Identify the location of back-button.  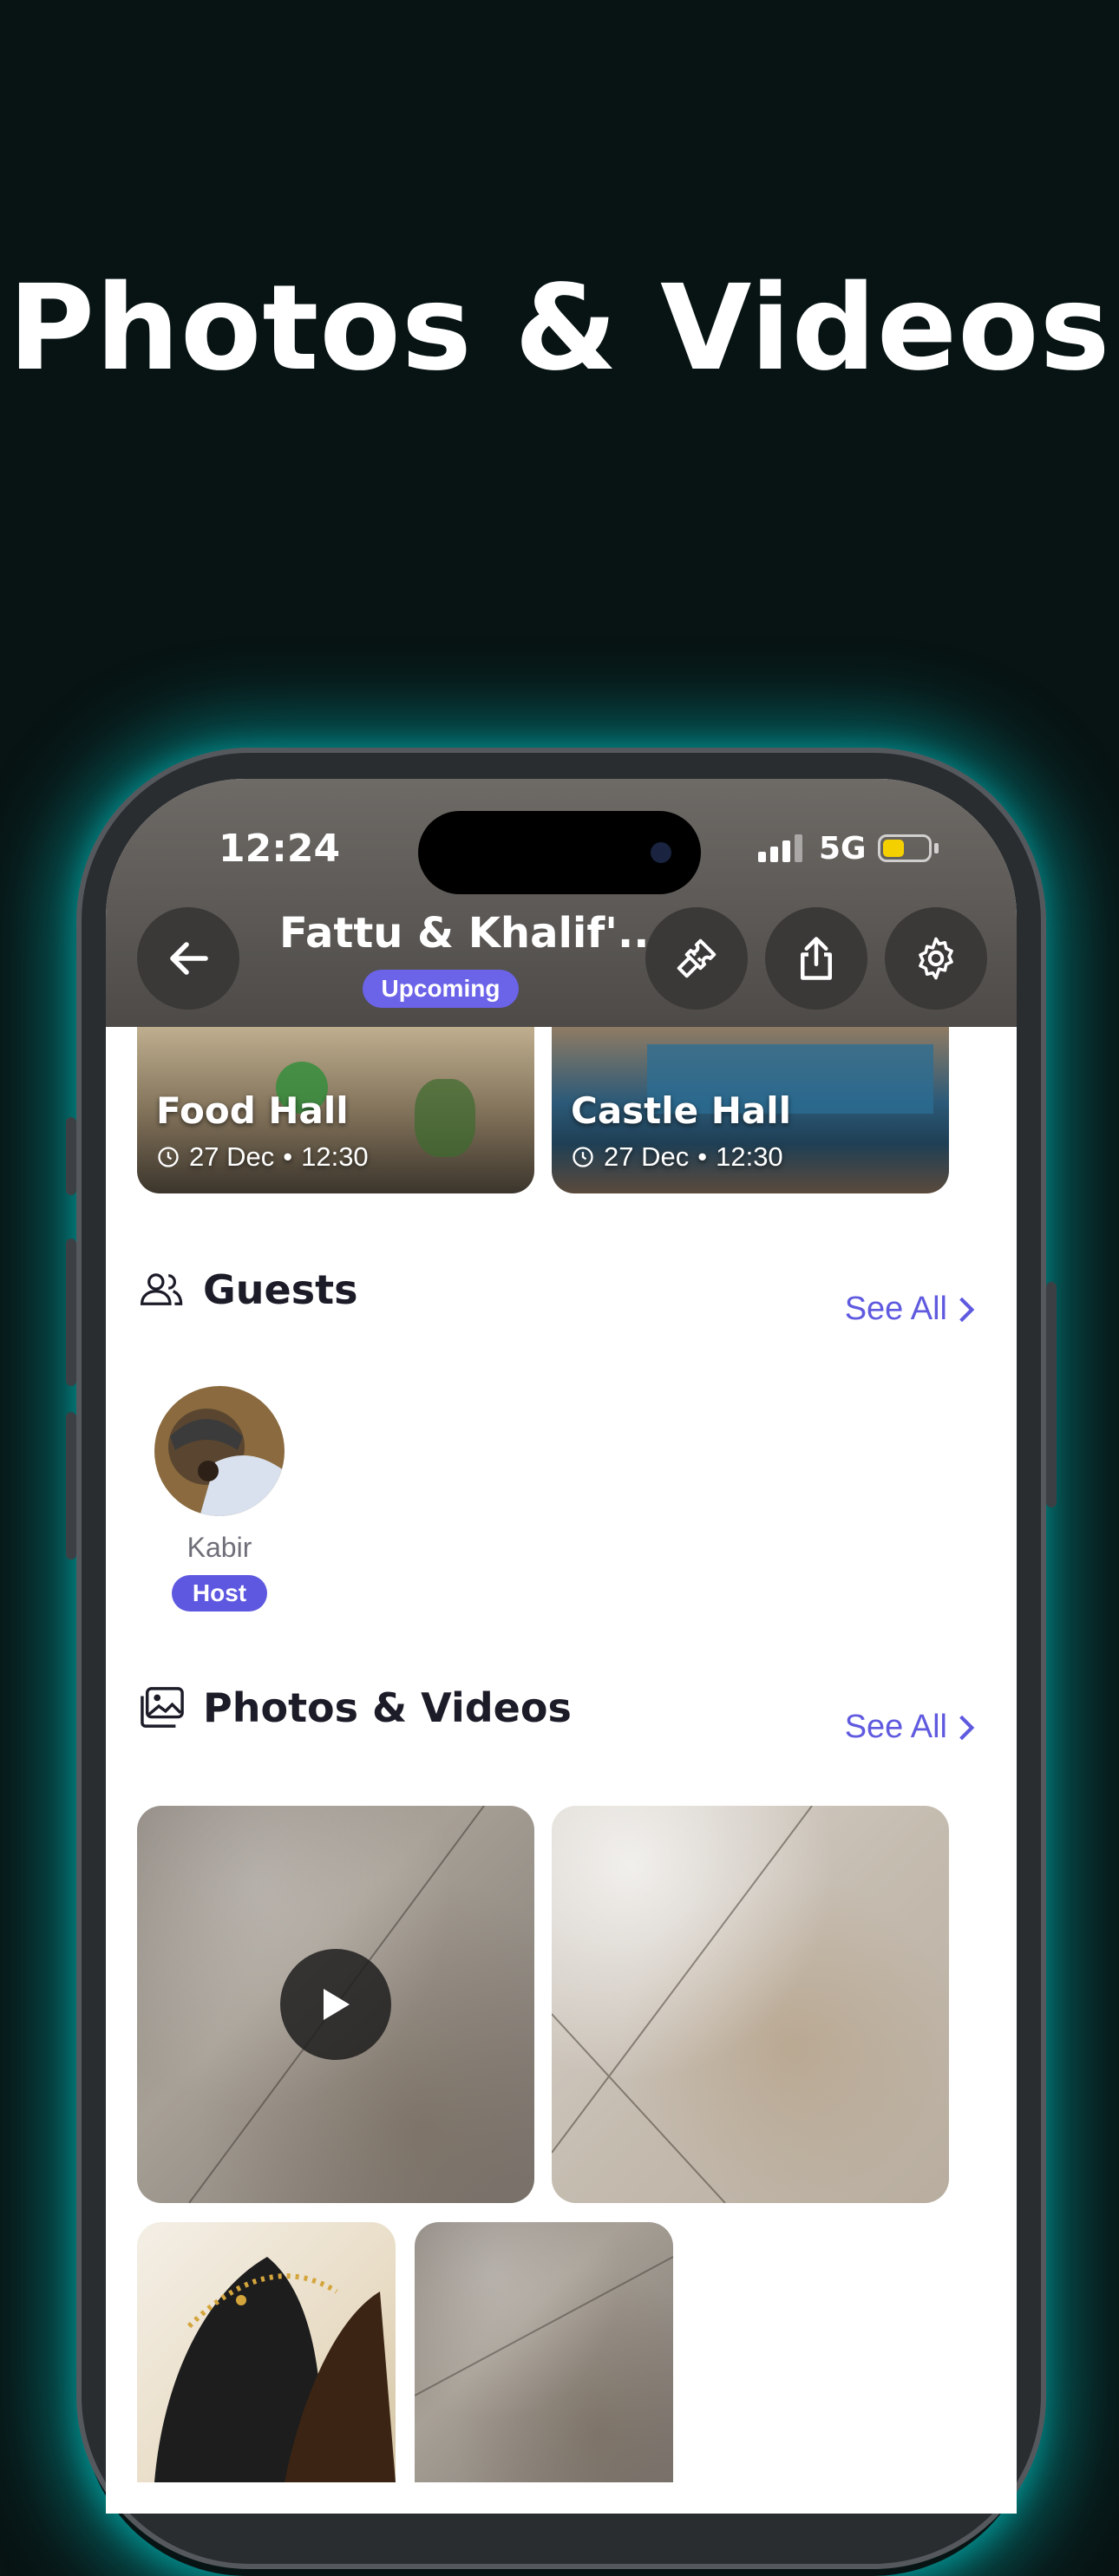
(188, 958).